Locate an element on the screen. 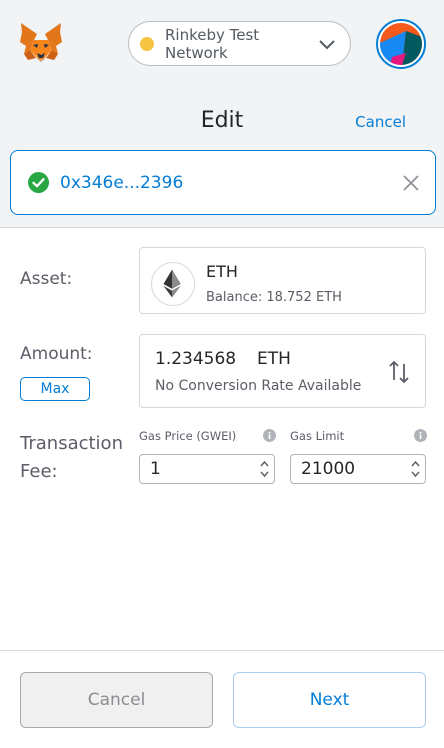 The width and height of the screenshot is (444, 748). cancel-button: Cancel is located at coordinates (116, 700).